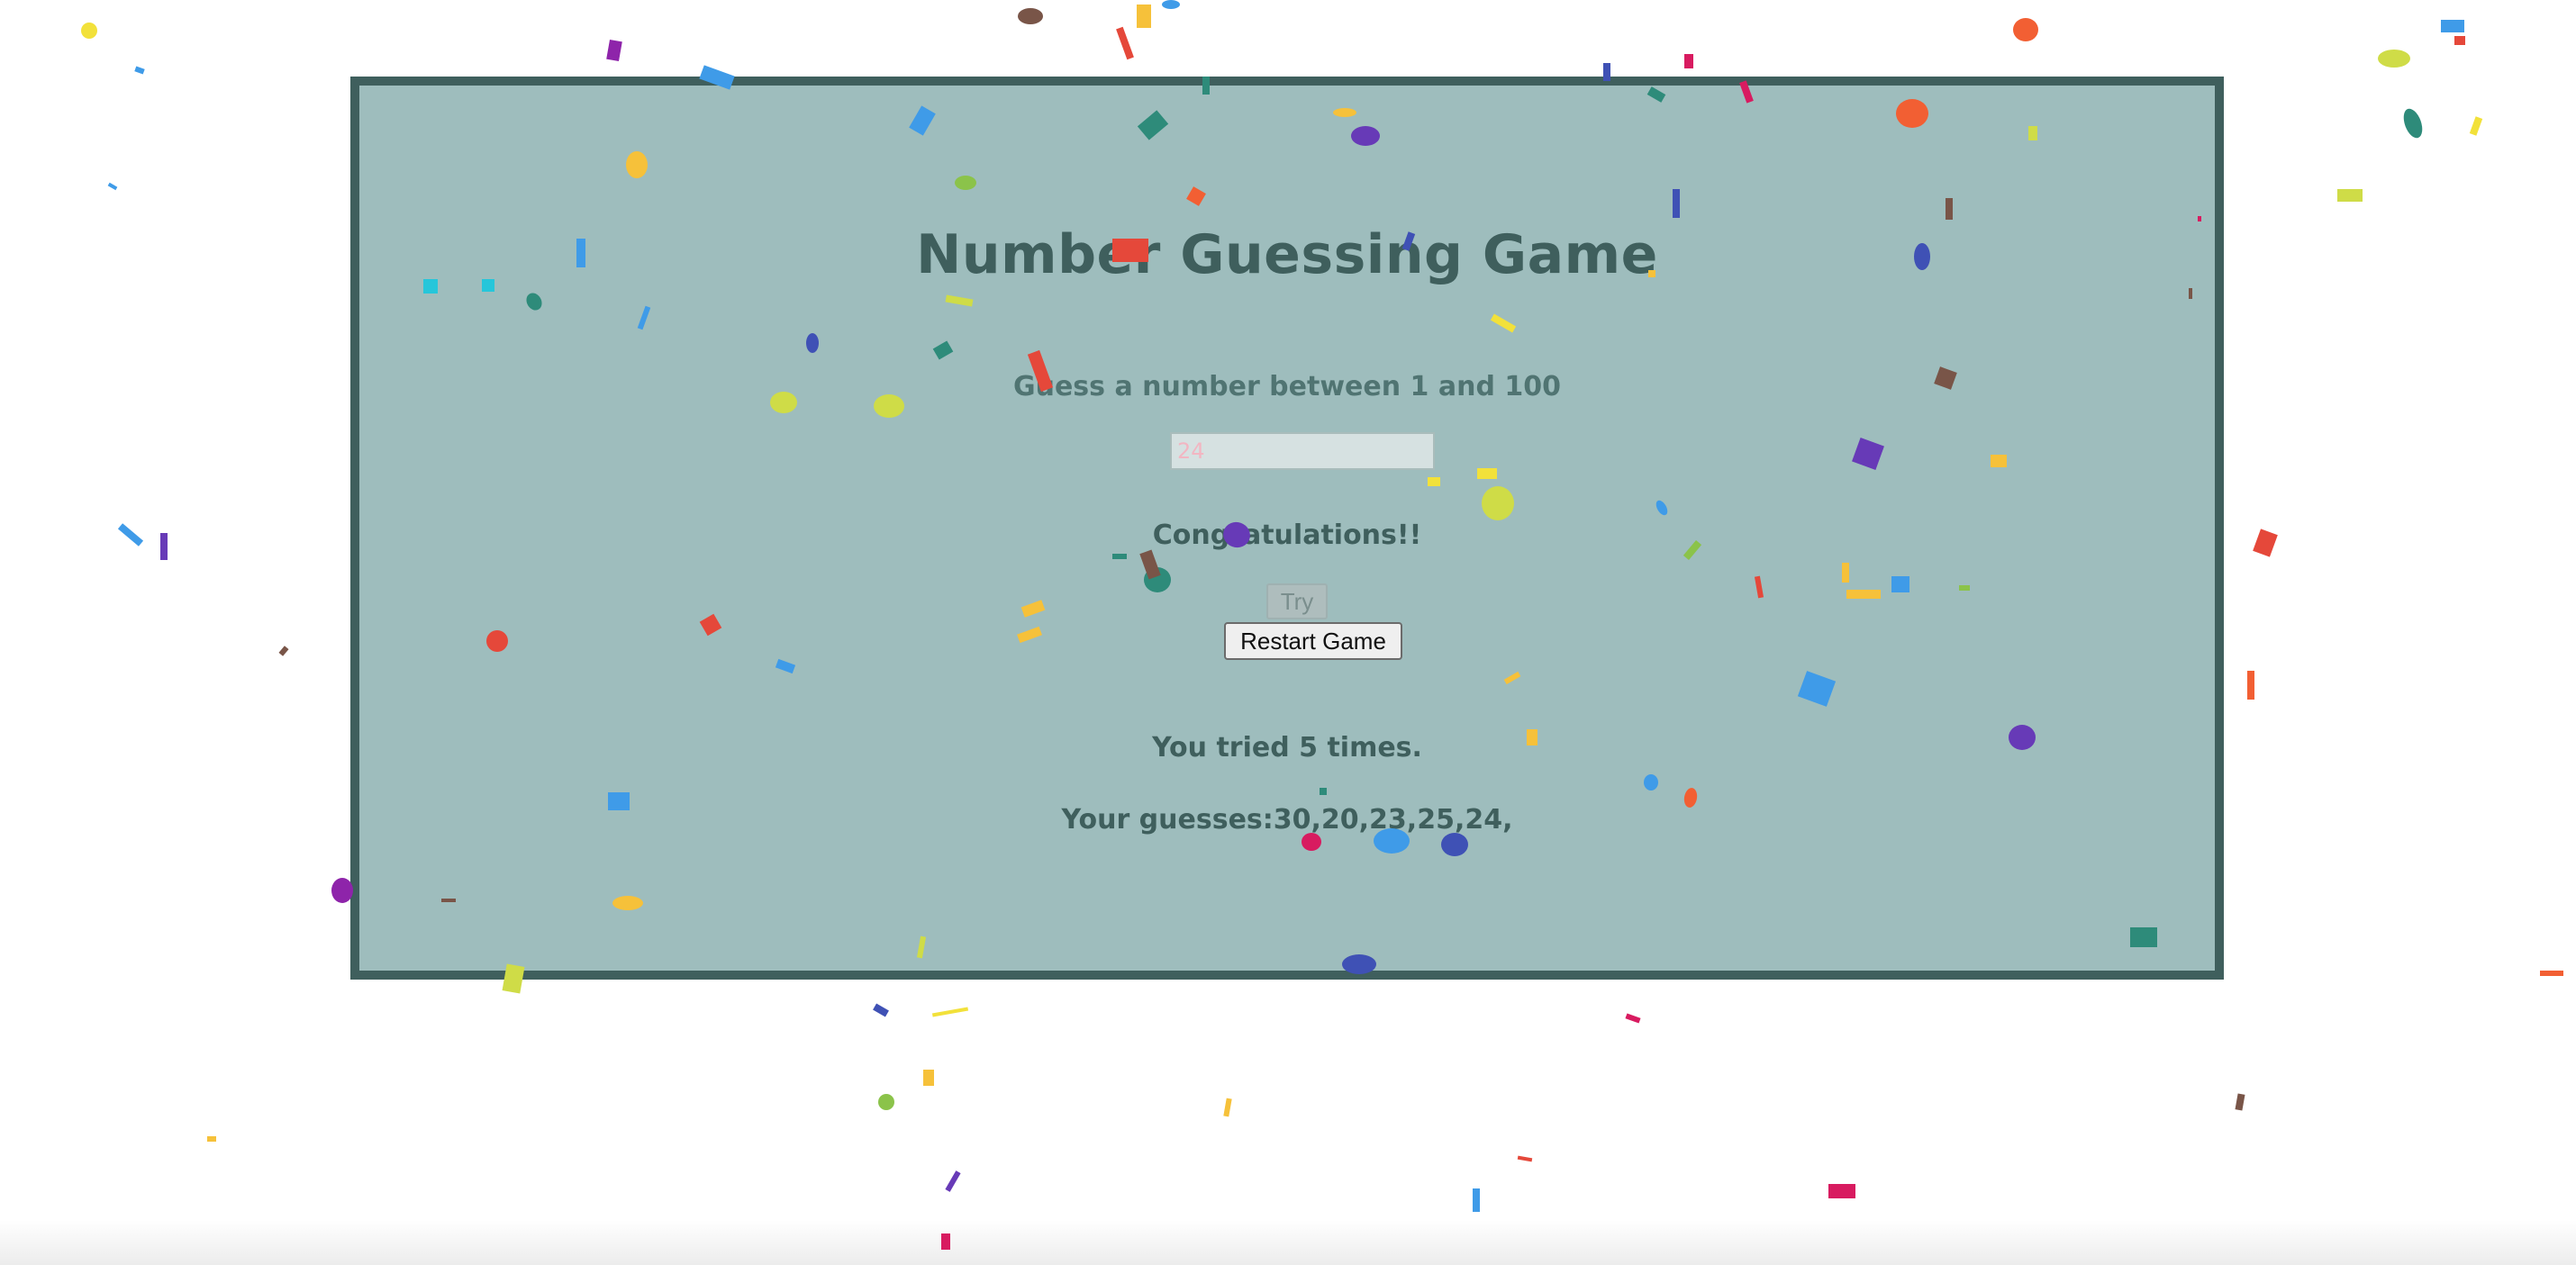 The image size is (2576, 1265). What do you see at coordinates (1287, 535) in the screenshot?
I see `result-message: Congratulations!!` at bounding box center [1287, 535].